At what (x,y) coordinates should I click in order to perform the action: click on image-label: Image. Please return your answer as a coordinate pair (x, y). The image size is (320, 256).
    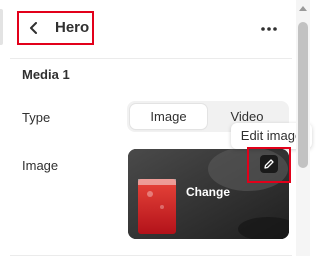
    Looking at the image, I should click on (40, 165).